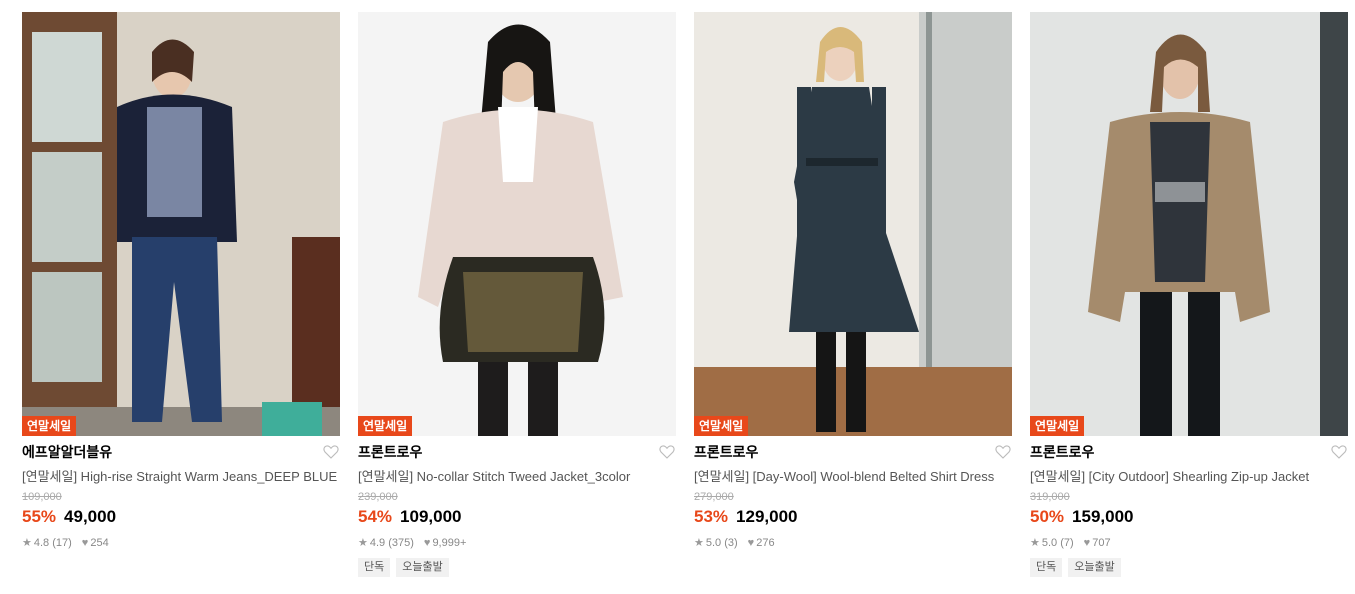  Describe the element at coordinates (765, 543) in the screenshot. I see `like-count: 276` at that location.